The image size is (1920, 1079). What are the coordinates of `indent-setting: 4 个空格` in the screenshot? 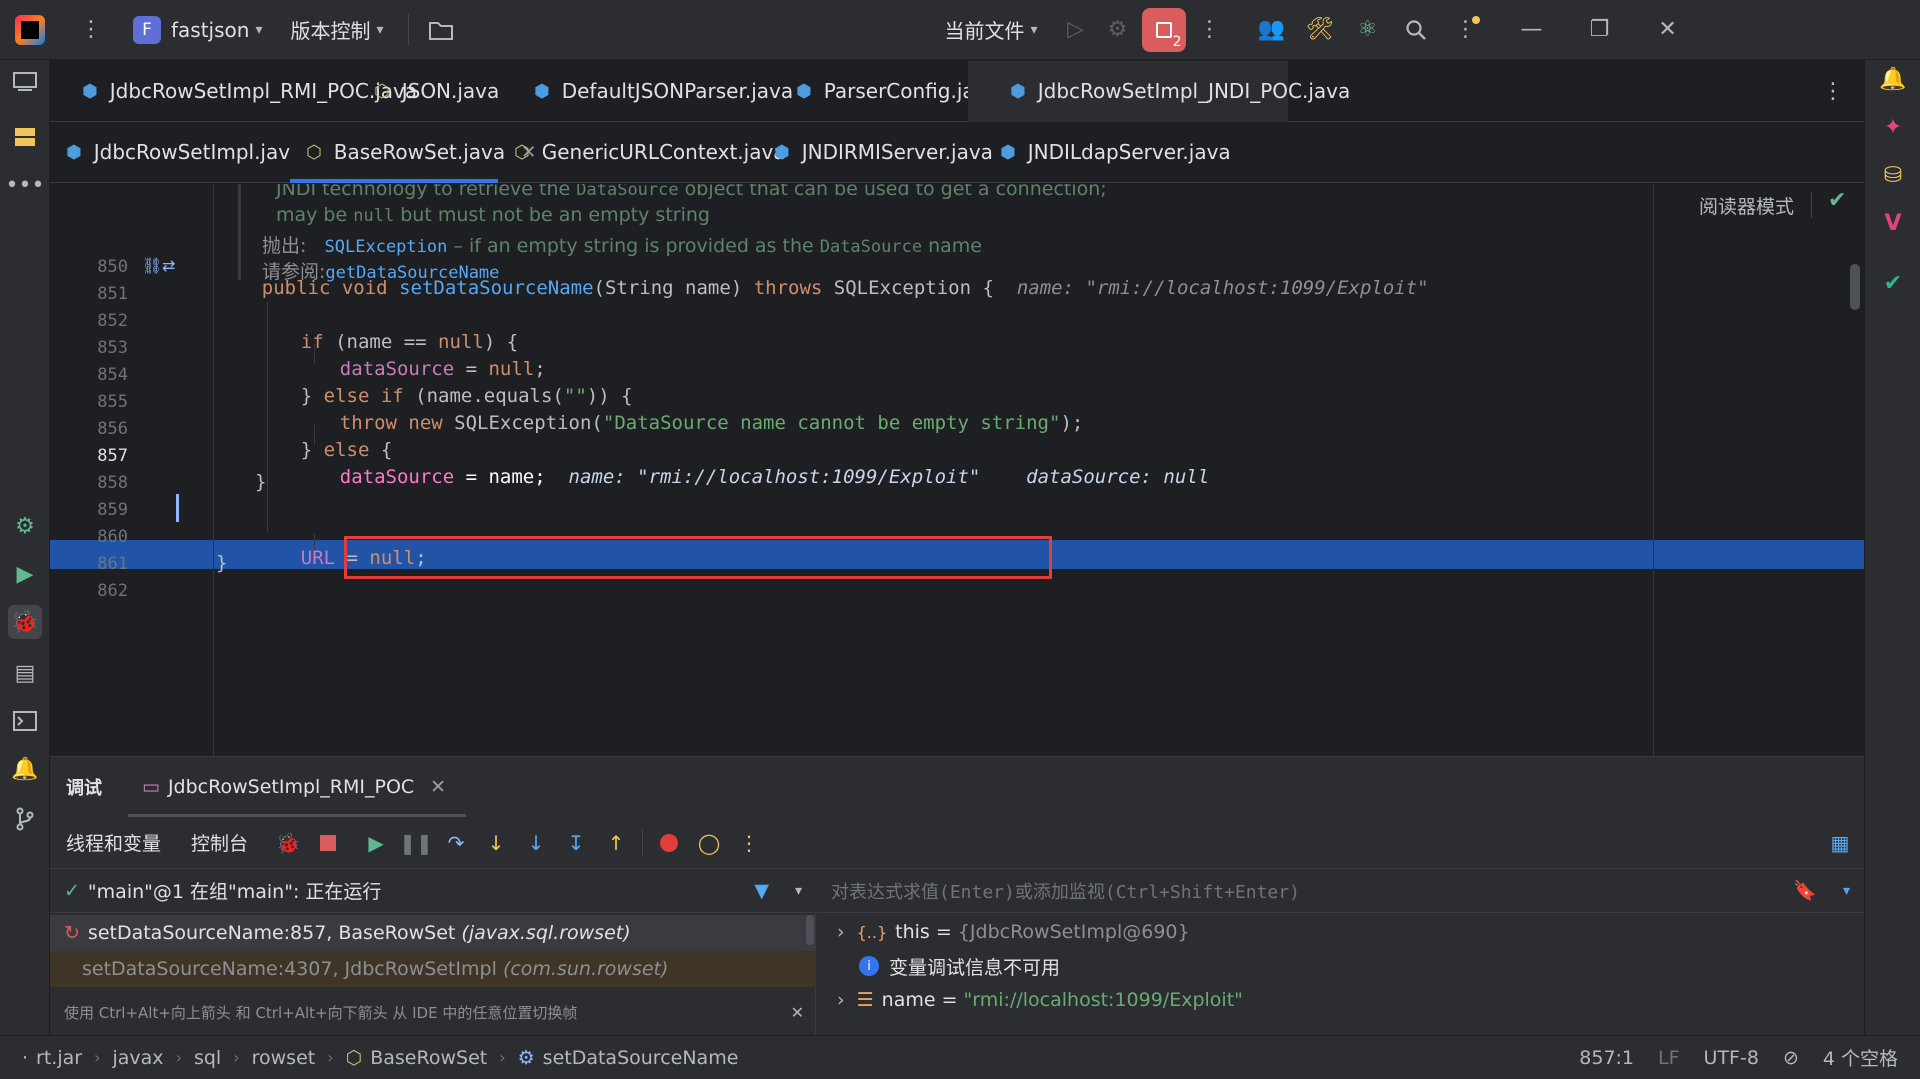 It's located at (1860, 1057).